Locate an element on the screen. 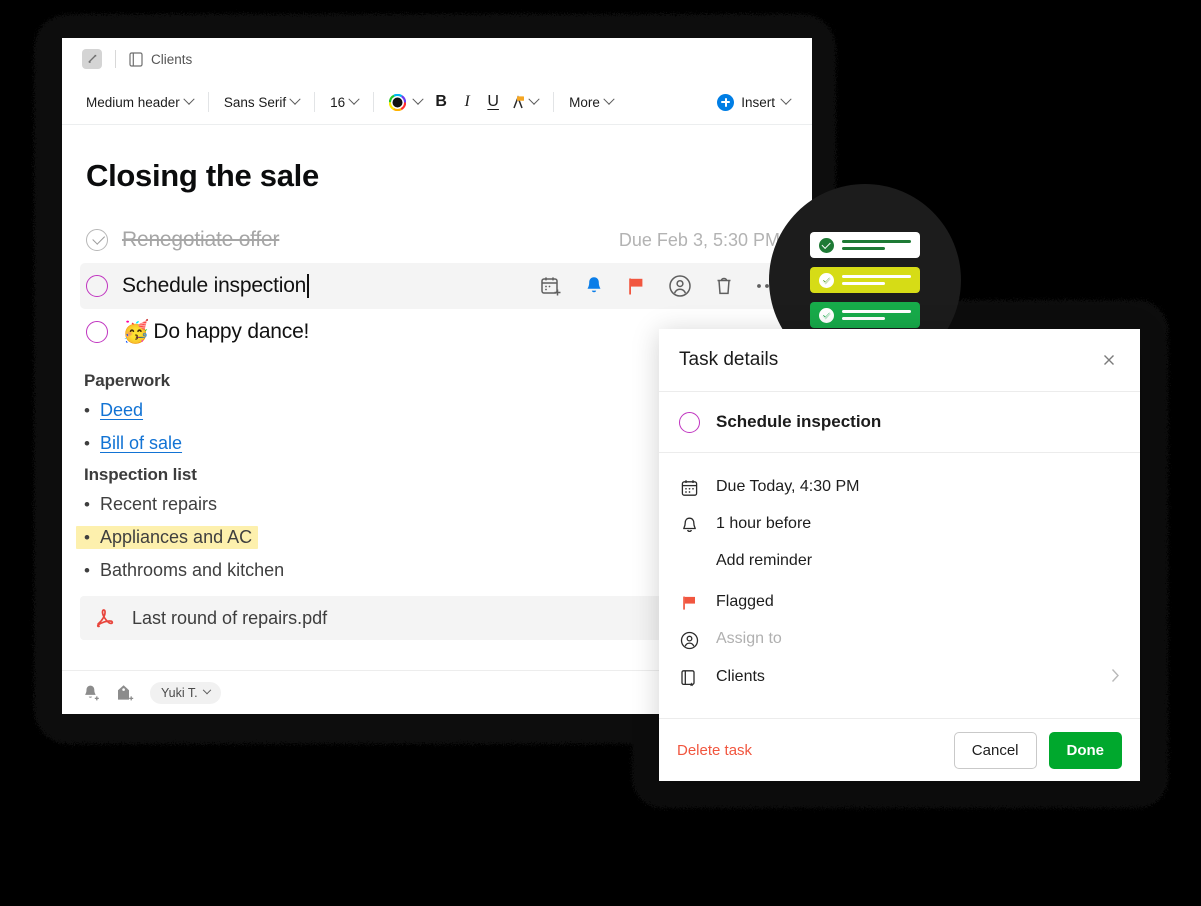 This screenshot has height=906, width=1201. breadcrumb-divider is located at coordinates (115, 59).